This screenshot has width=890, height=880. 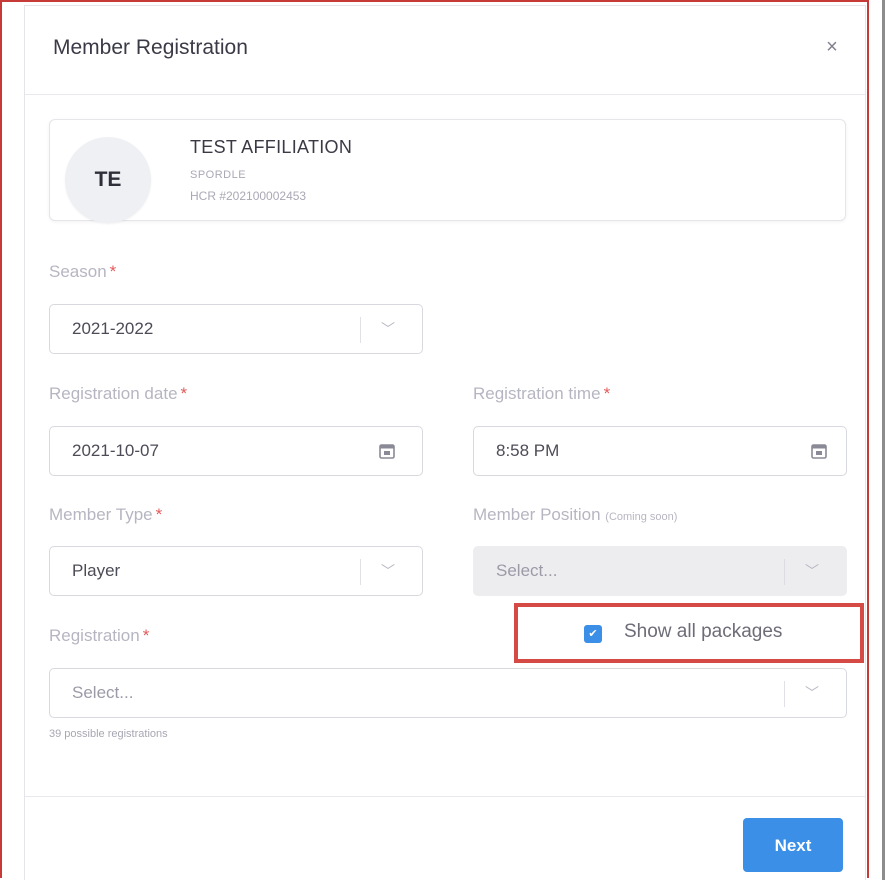 What do you see at coordinates (528, 450) in the screenshot?
I see `registration-time-value: 8:58 PM` at bounding box center [528, 450].